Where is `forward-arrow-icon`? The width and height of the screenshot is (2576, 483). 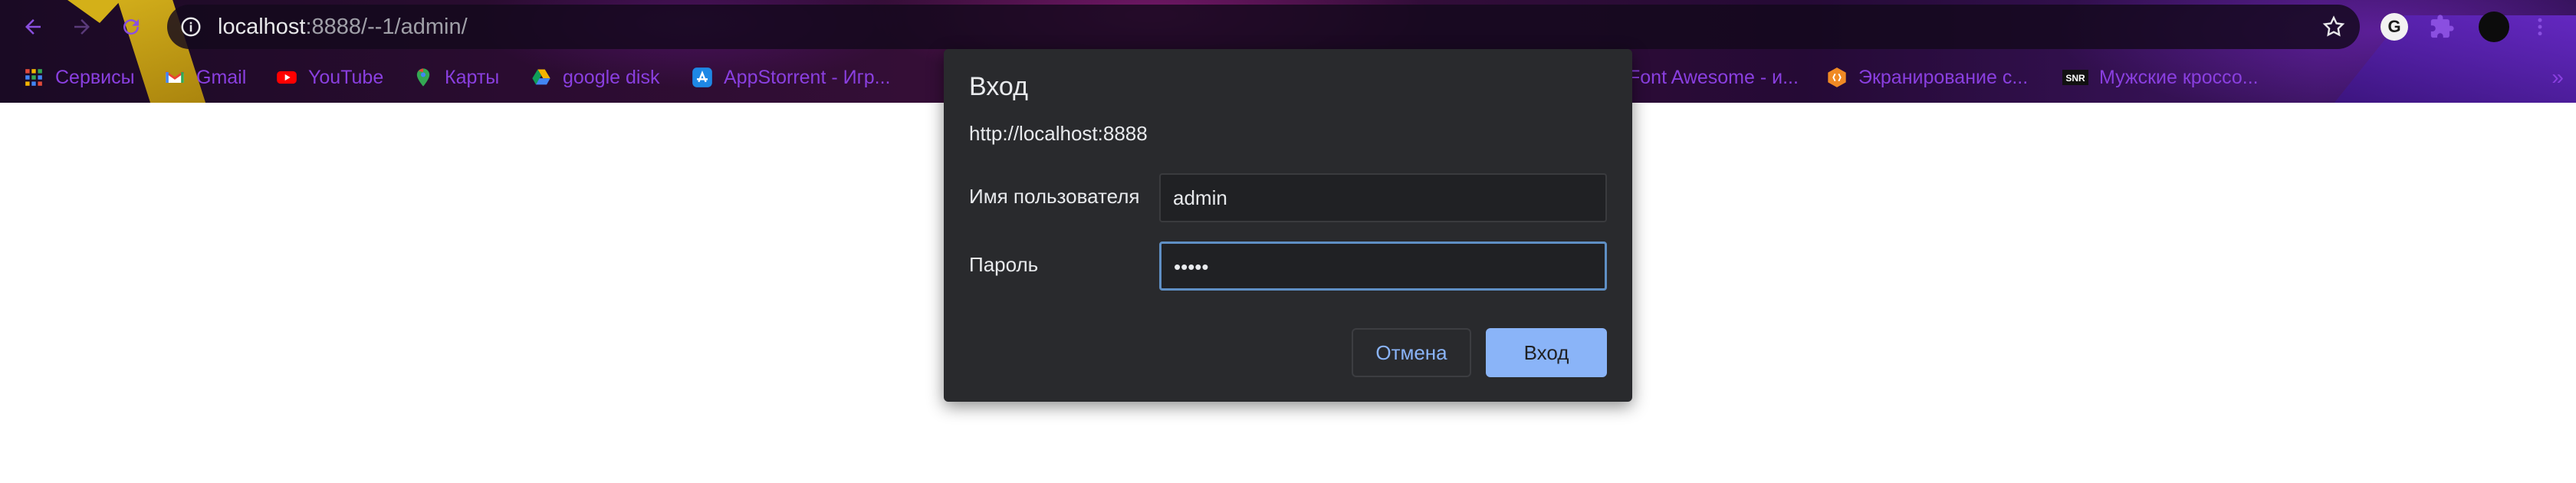 forward-arrow-icon is located at coordinates (82, 27).